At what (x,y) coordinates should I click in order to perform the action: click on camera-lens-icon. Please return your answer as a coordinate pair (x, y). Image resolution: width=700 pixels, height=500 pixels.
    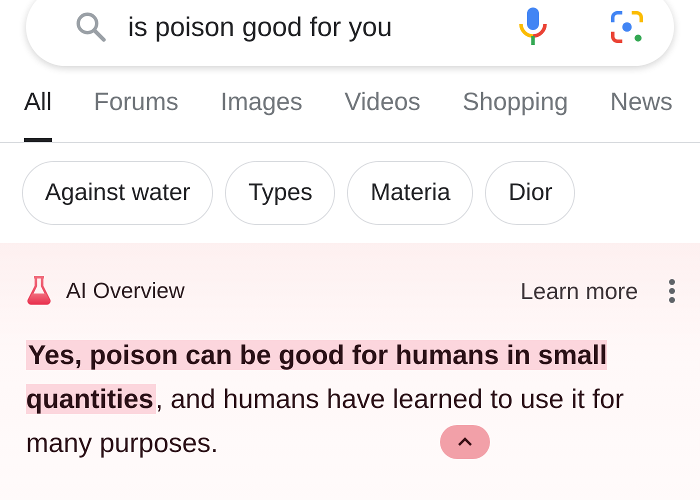
    Looking at the image, I should click on (627, 27).